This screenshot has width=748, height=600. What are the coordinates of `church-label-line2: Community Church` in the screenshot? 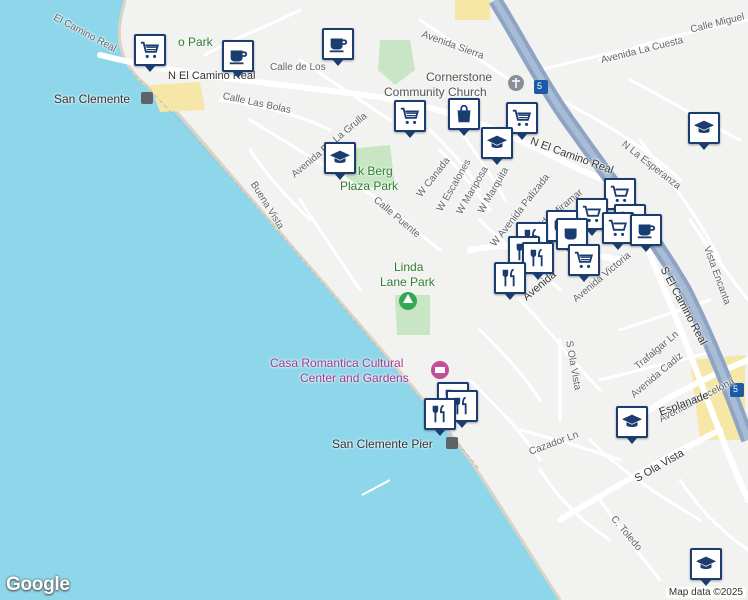 It's located at (435, 92).